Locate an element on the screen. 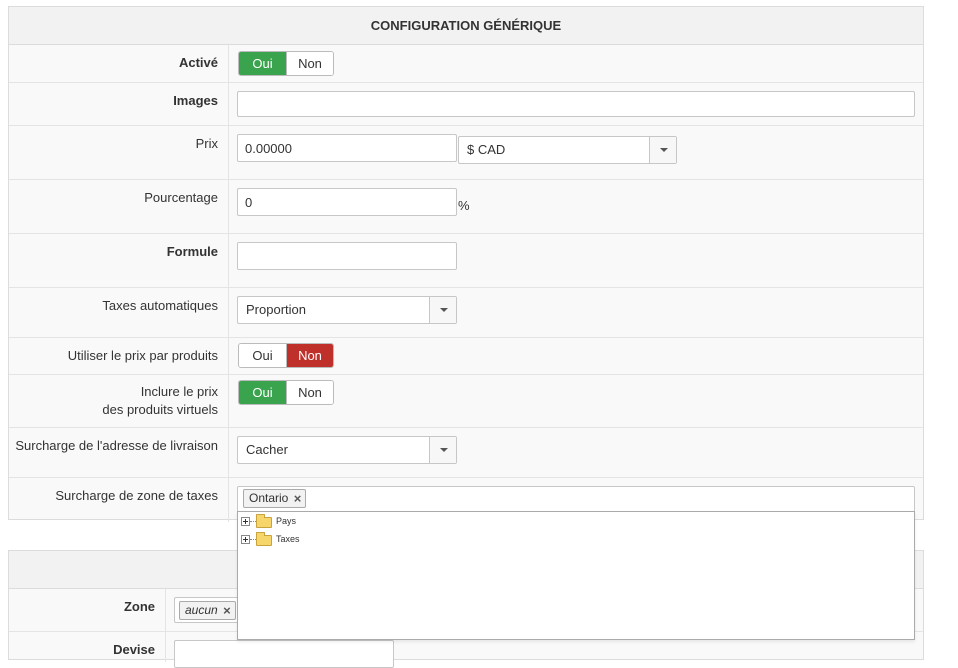 The height and width of the screenshot is (668, 958). images-label: Images is located at coordinates (119, 104).